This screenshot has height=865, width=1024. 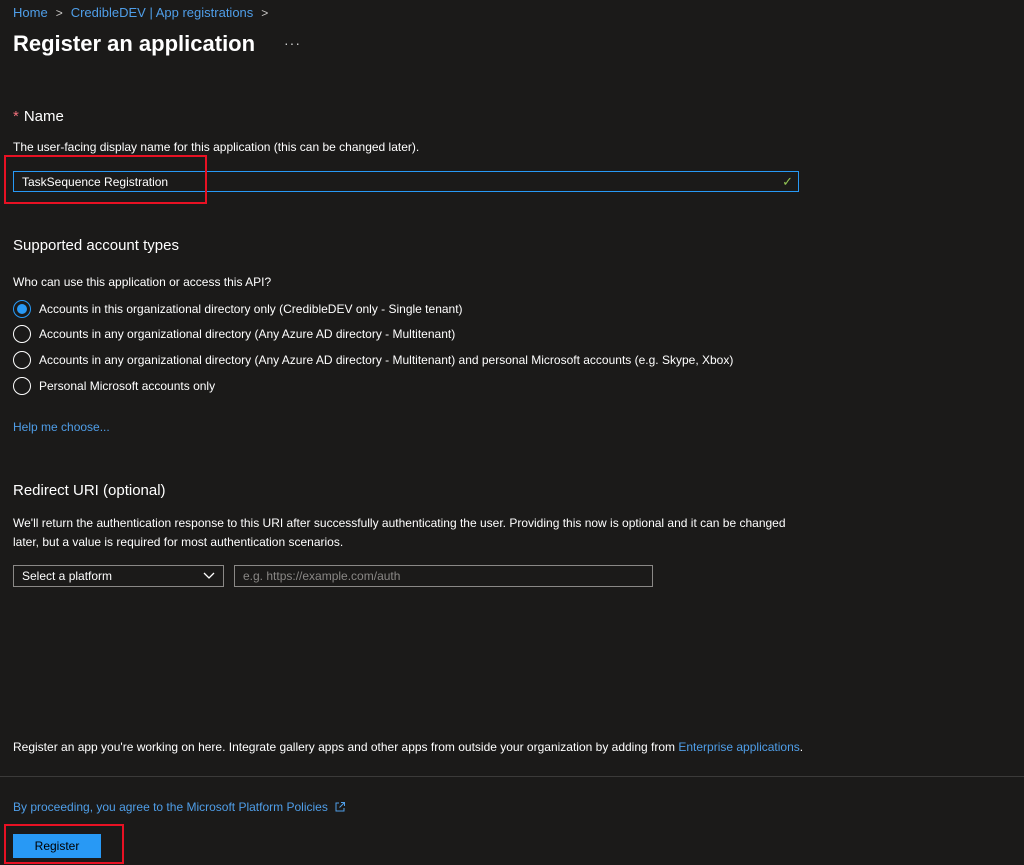 I want to click on breadcrumb-home: Home, so click(x=30, y=12).